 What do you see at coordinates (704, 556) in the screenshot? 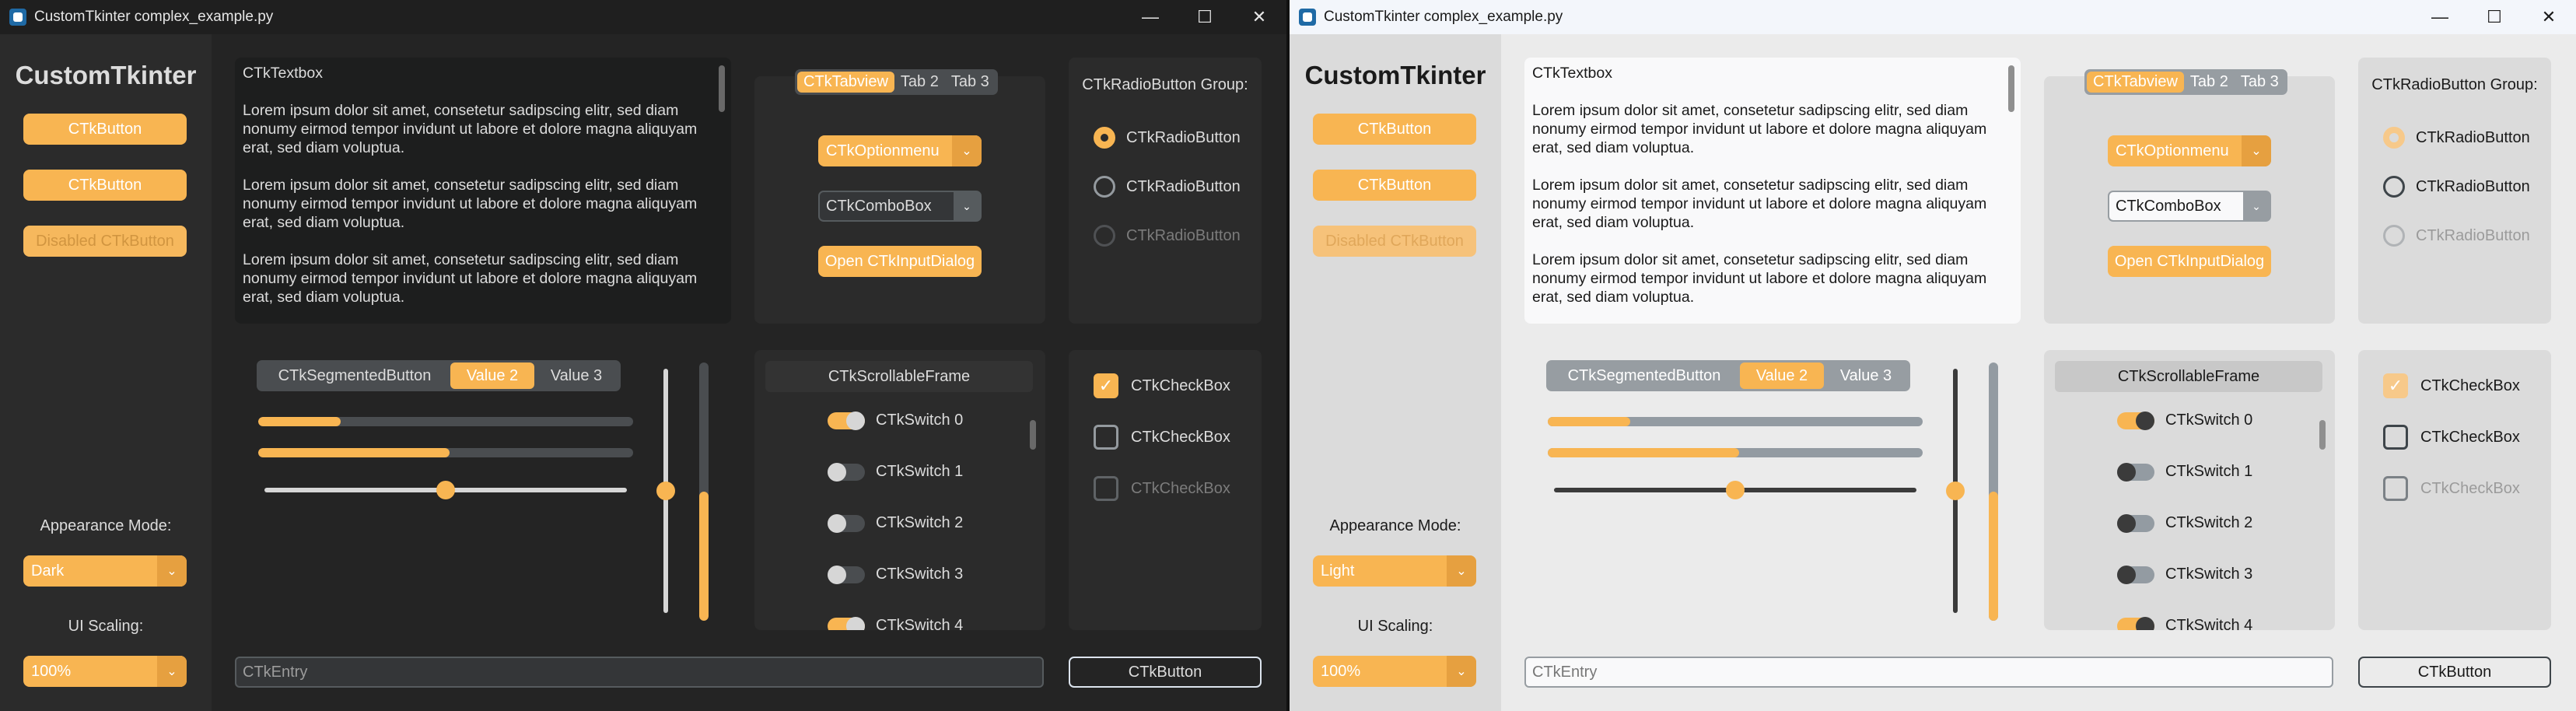
I see `vertical-progressbar-fill` at bounding box center [704, 556].